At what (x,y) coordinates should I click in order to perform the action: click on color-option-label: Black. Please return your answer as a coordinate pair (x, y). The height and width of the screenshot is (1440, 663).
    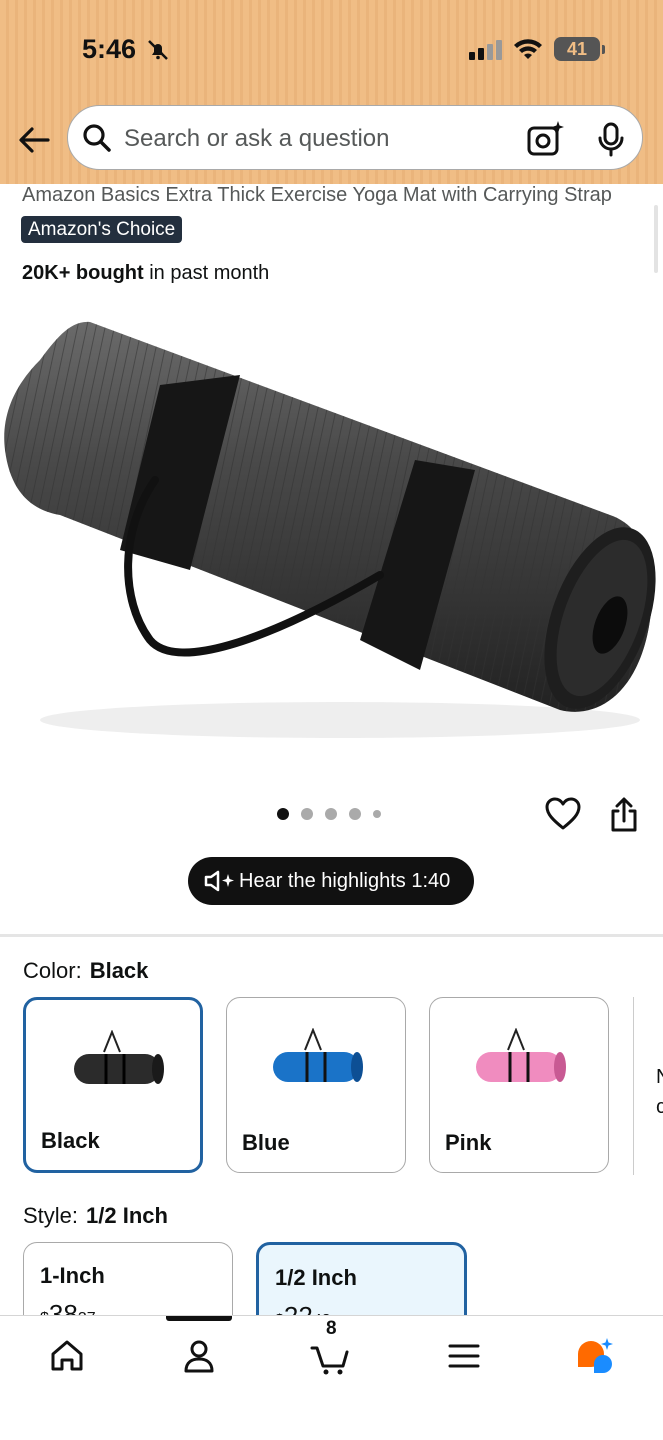
    Looking at the image, I should click on (70, 1140).